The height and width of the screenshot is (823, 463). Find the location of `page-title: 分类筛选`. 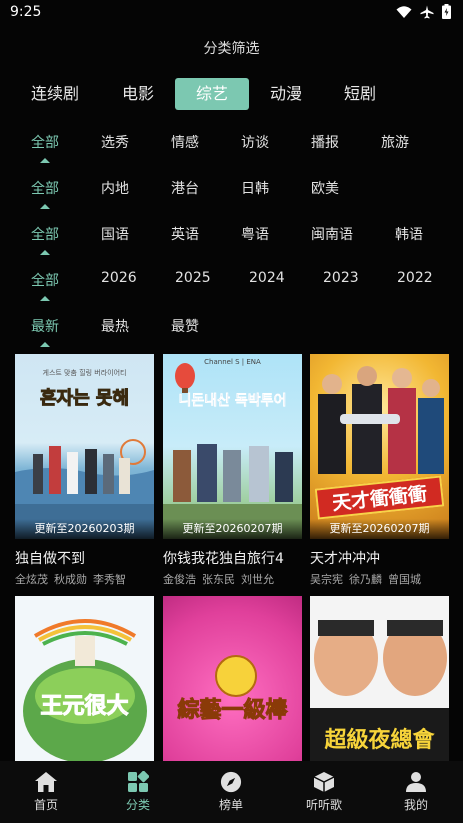

page-title: 分类筛选 is located at coordinates (231, 49).